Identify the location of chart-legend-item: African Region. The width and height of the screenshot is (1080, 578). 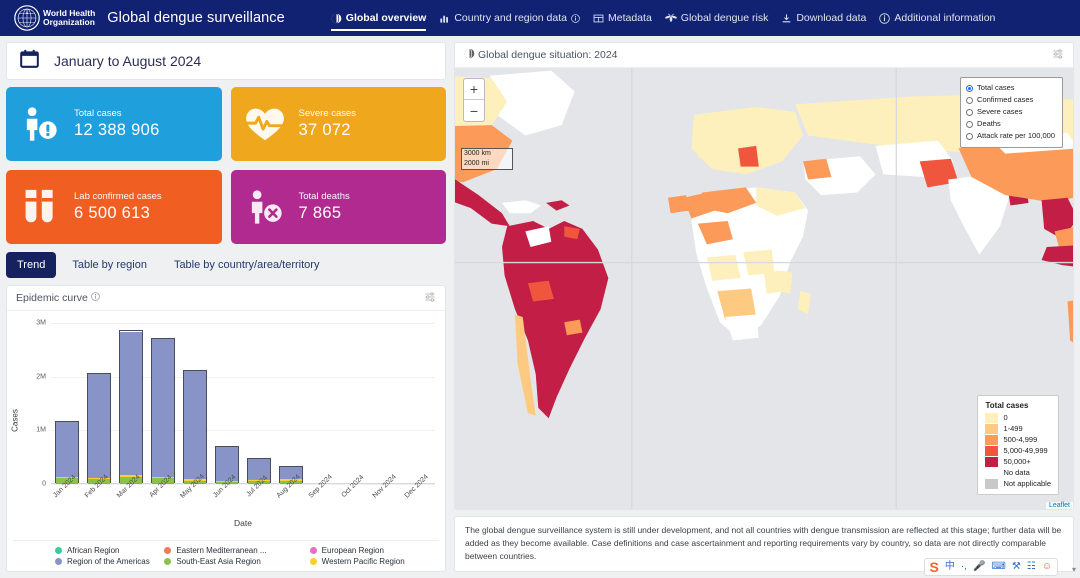
(82, 550).